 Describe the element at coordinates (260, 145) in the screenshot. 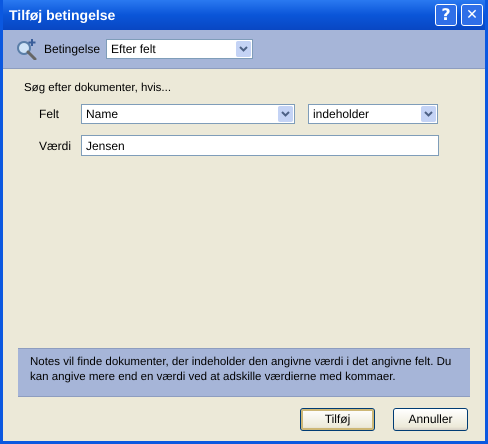

I see `value-input: Jensen` at that location.